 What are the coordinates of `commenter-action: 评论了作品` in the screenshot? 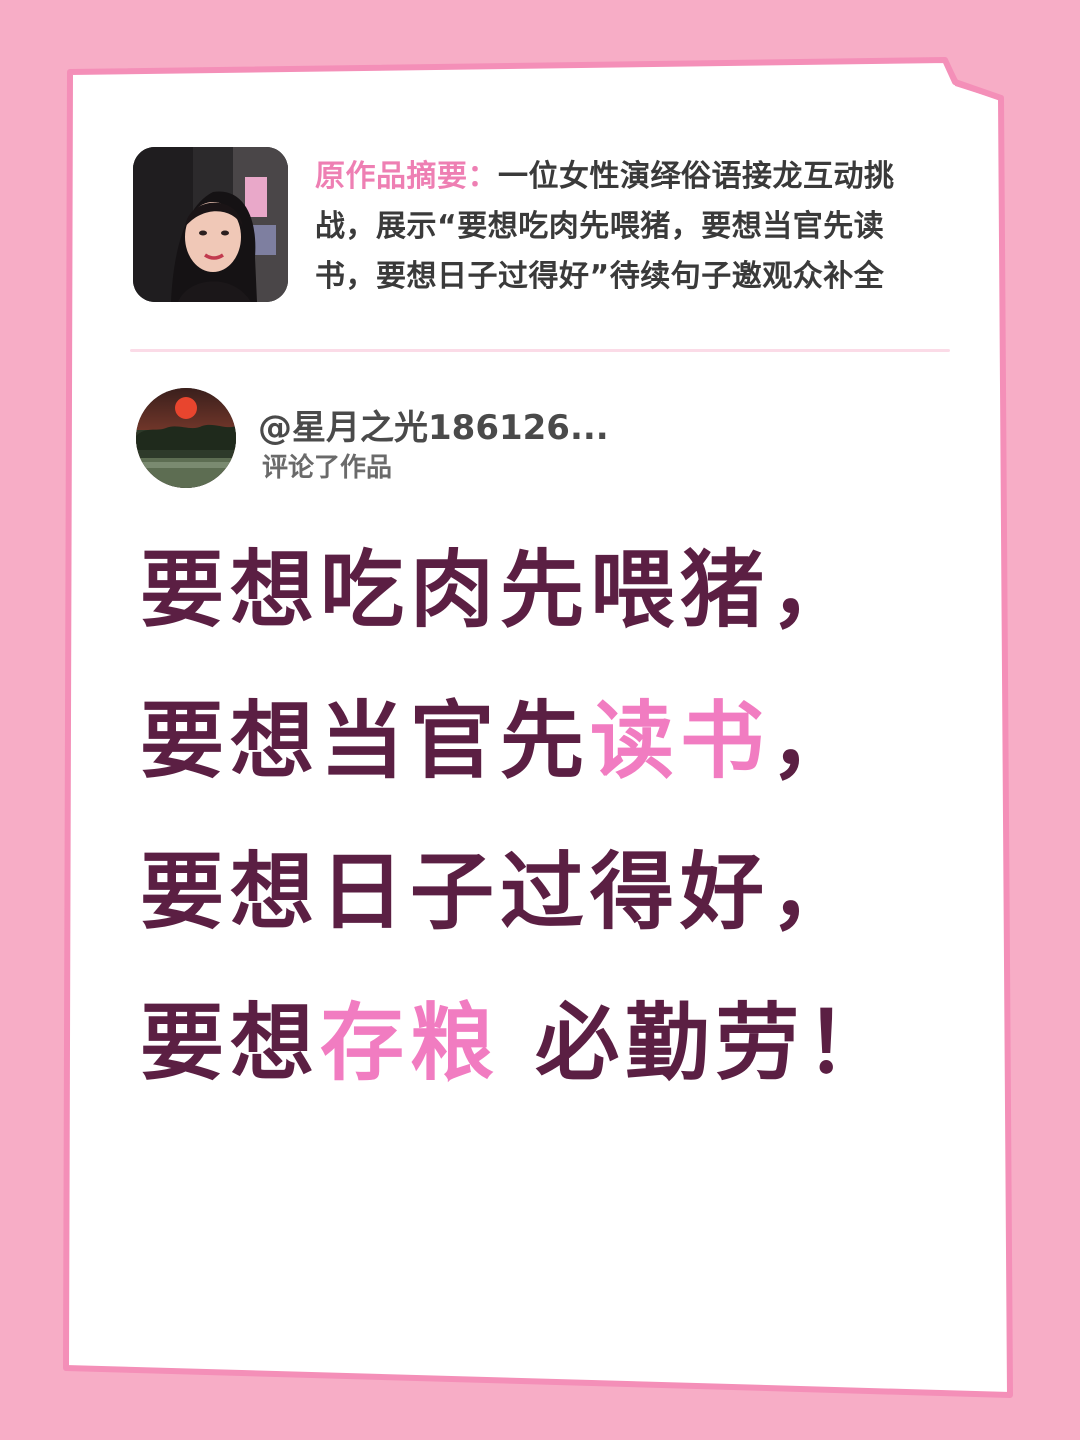 It's located at (327, 468).